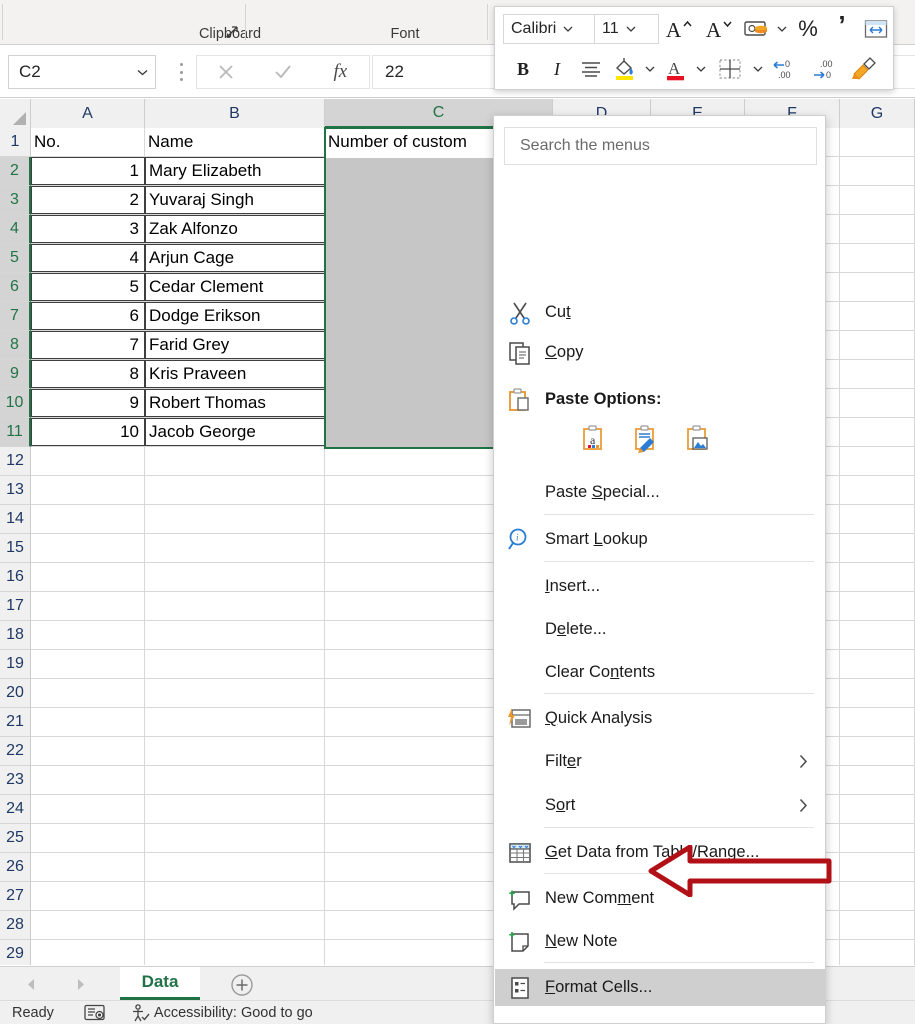 Image resolution: width=915 pixels, height=1024 pixels. What do you see at coordinates (523, 69) in the screenshot?
I see `bold-icon: B` at bounding box center [523, 69].